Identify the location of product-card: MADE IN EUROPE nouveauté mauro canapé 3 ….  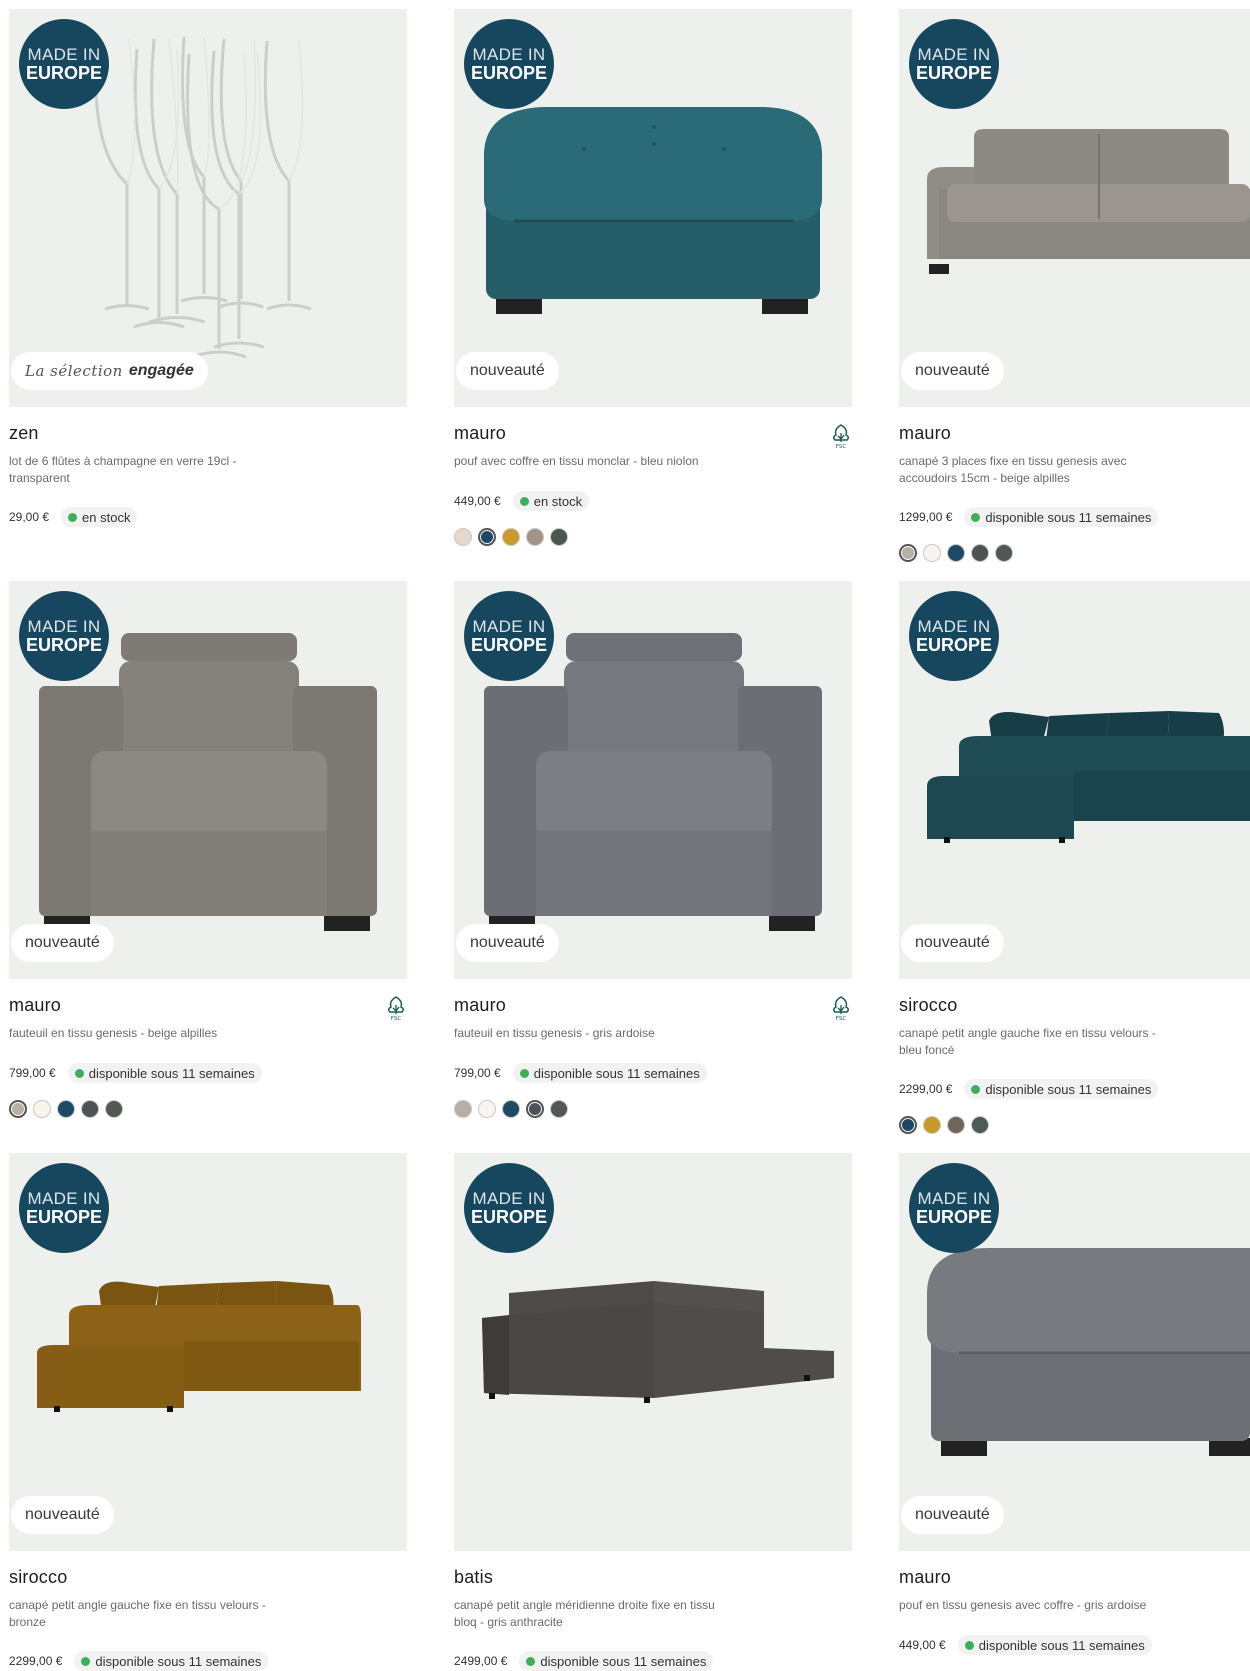
(1074, 285).